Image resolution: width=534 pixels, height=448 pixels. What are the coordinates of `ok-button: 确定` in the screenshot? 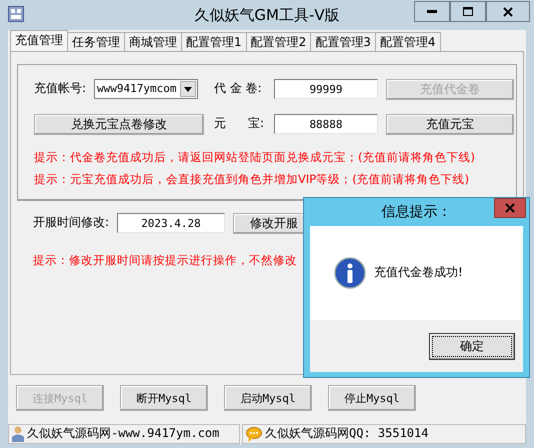 It's located at (472, 346).